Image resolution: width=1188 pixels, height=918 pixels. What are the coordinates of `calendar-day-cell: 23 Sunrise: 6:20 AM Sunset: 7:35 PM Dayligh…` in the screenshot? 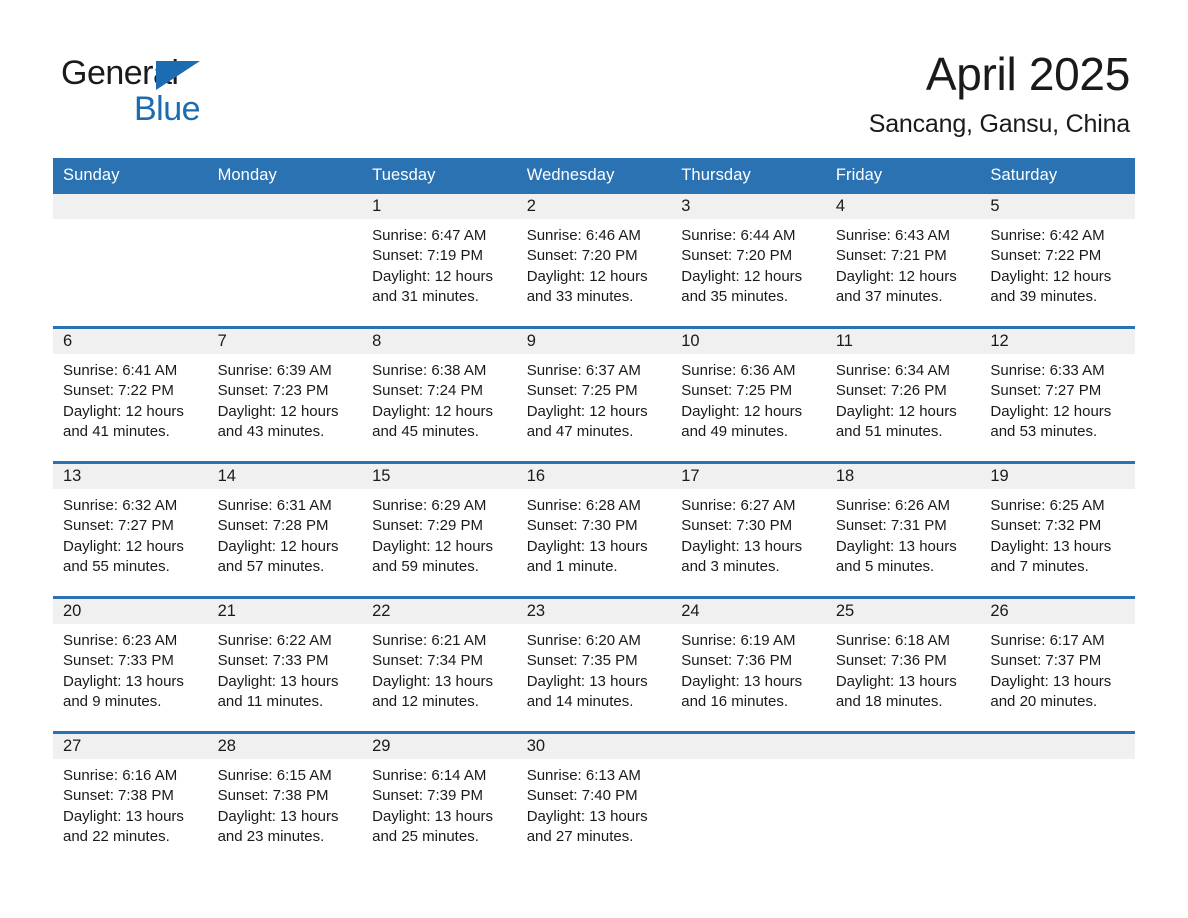 It's located at (594, 665).